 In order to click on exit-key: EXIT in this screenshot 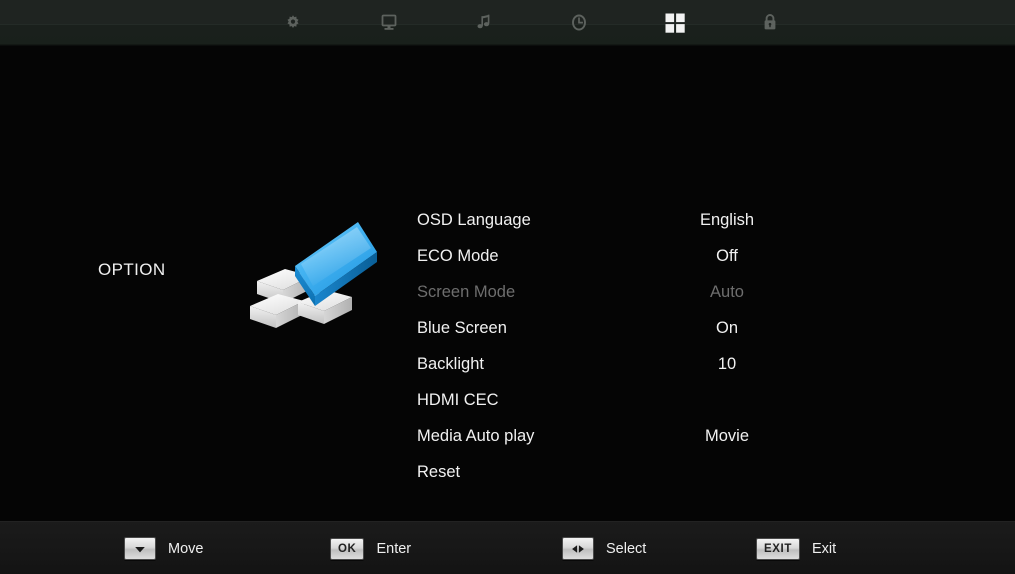, I will do `click(778, 548)`.